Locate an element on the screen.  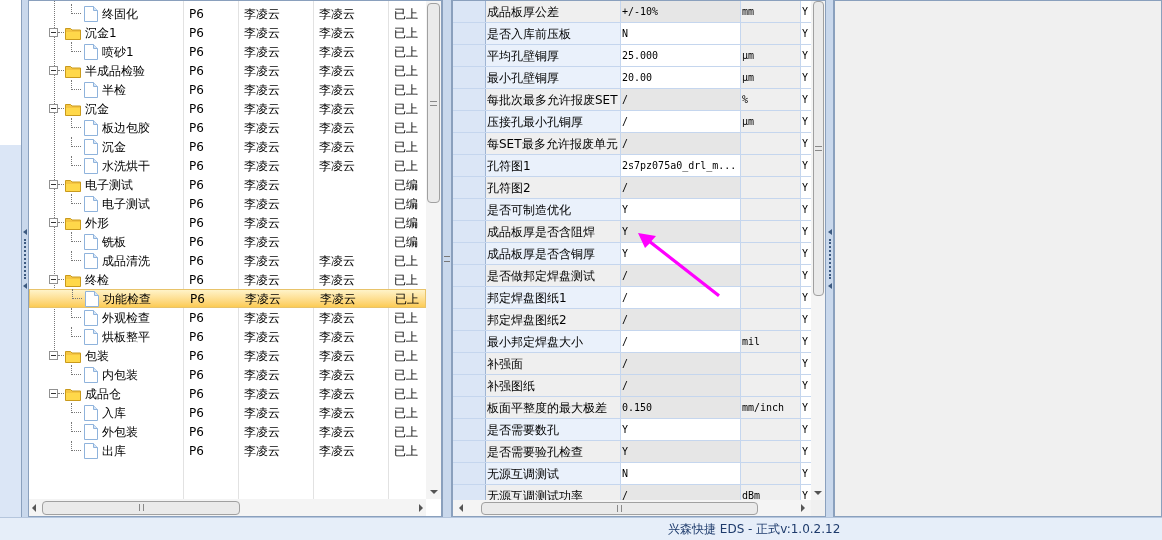
tree-item: 终固化 is located at coordinates (120, 13).